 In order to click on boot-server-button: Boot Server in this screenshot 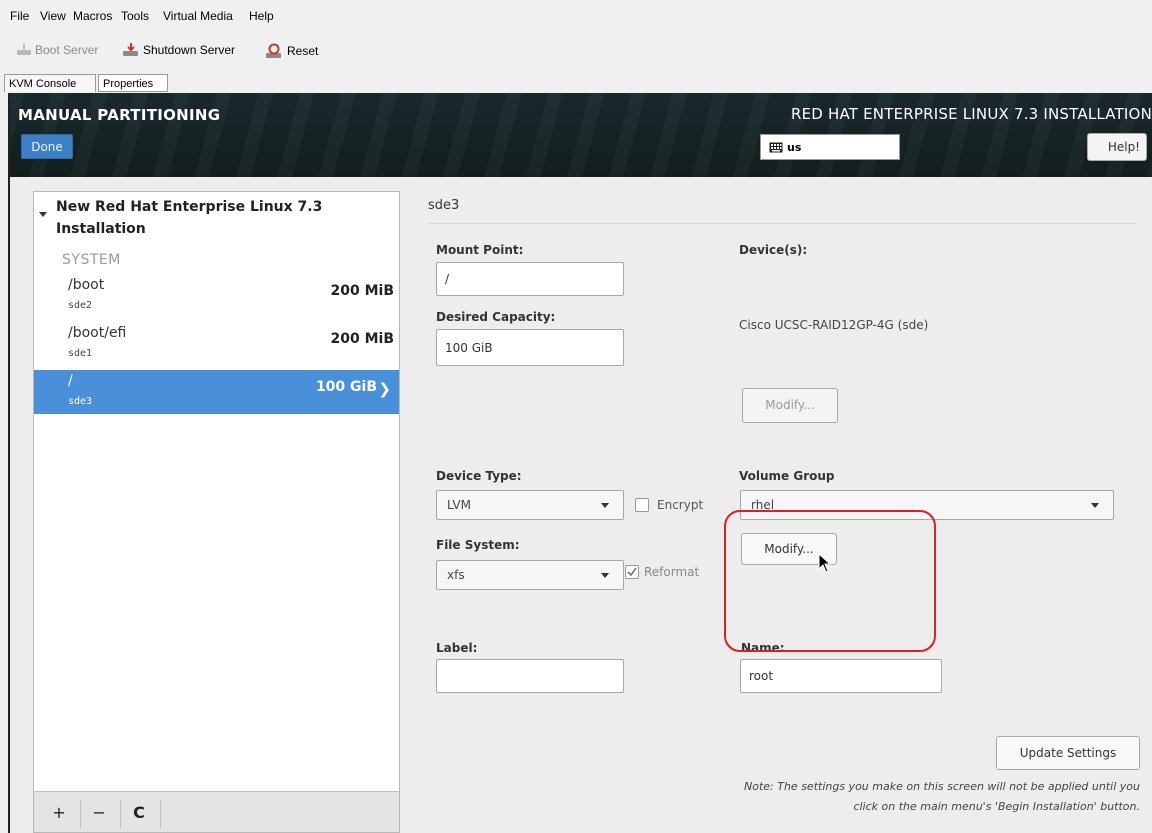, I will do `click(57, 50)`.